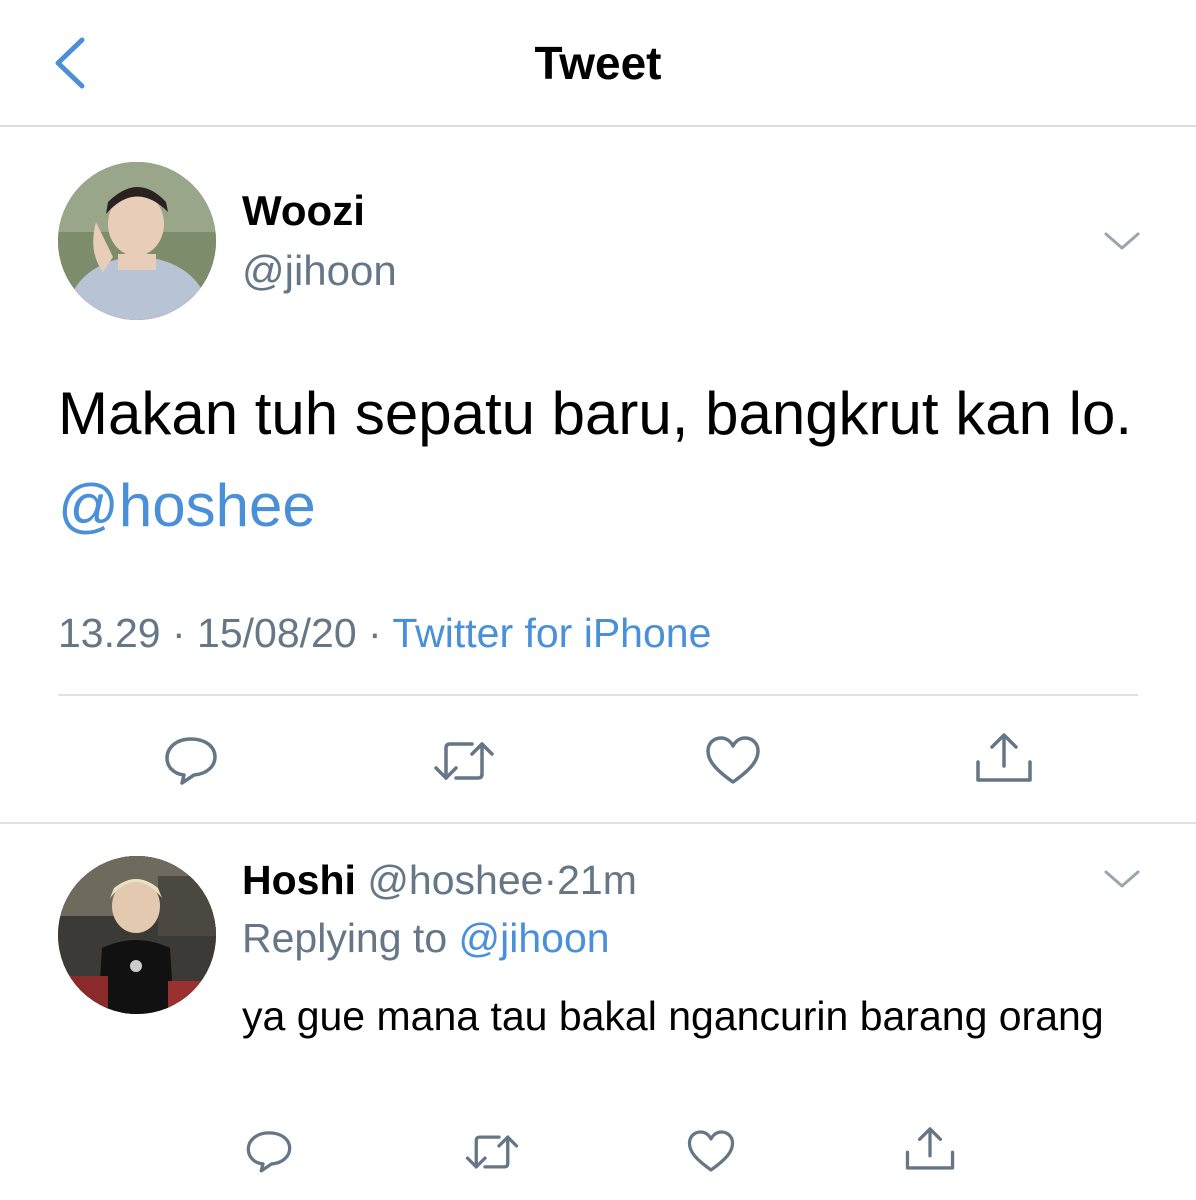  Describe the element at coordinates (299, 880) in the screenshot. I see `reply-author-display-name: Hoshi` at that location.